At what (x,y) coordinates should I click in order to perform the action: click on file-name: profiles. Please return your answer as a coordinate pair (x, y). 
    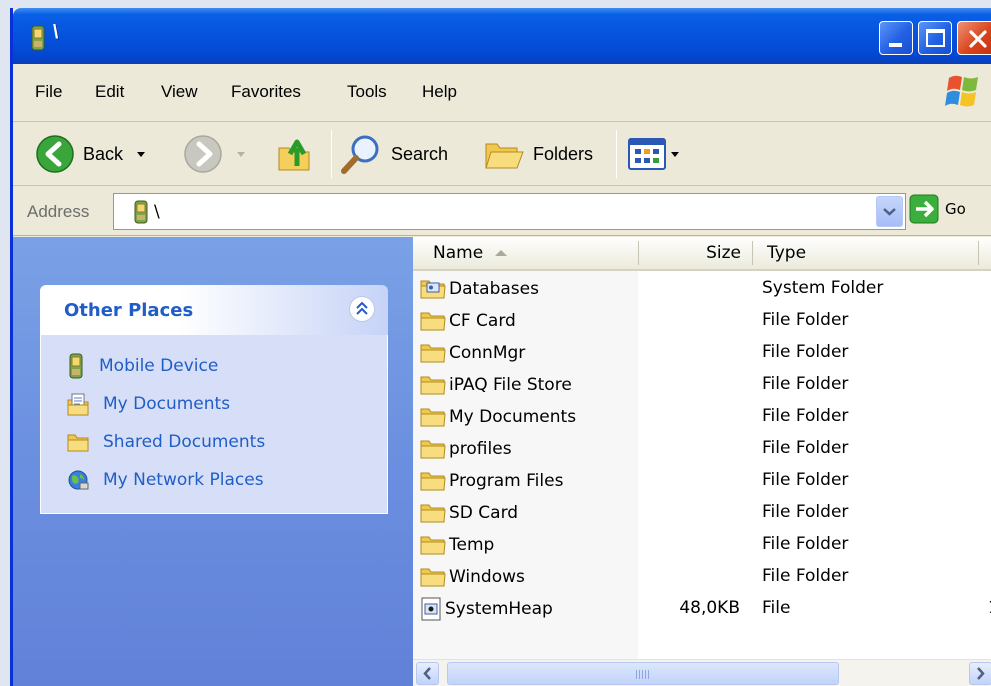
    Looking at the image, I should click on (480, 449).